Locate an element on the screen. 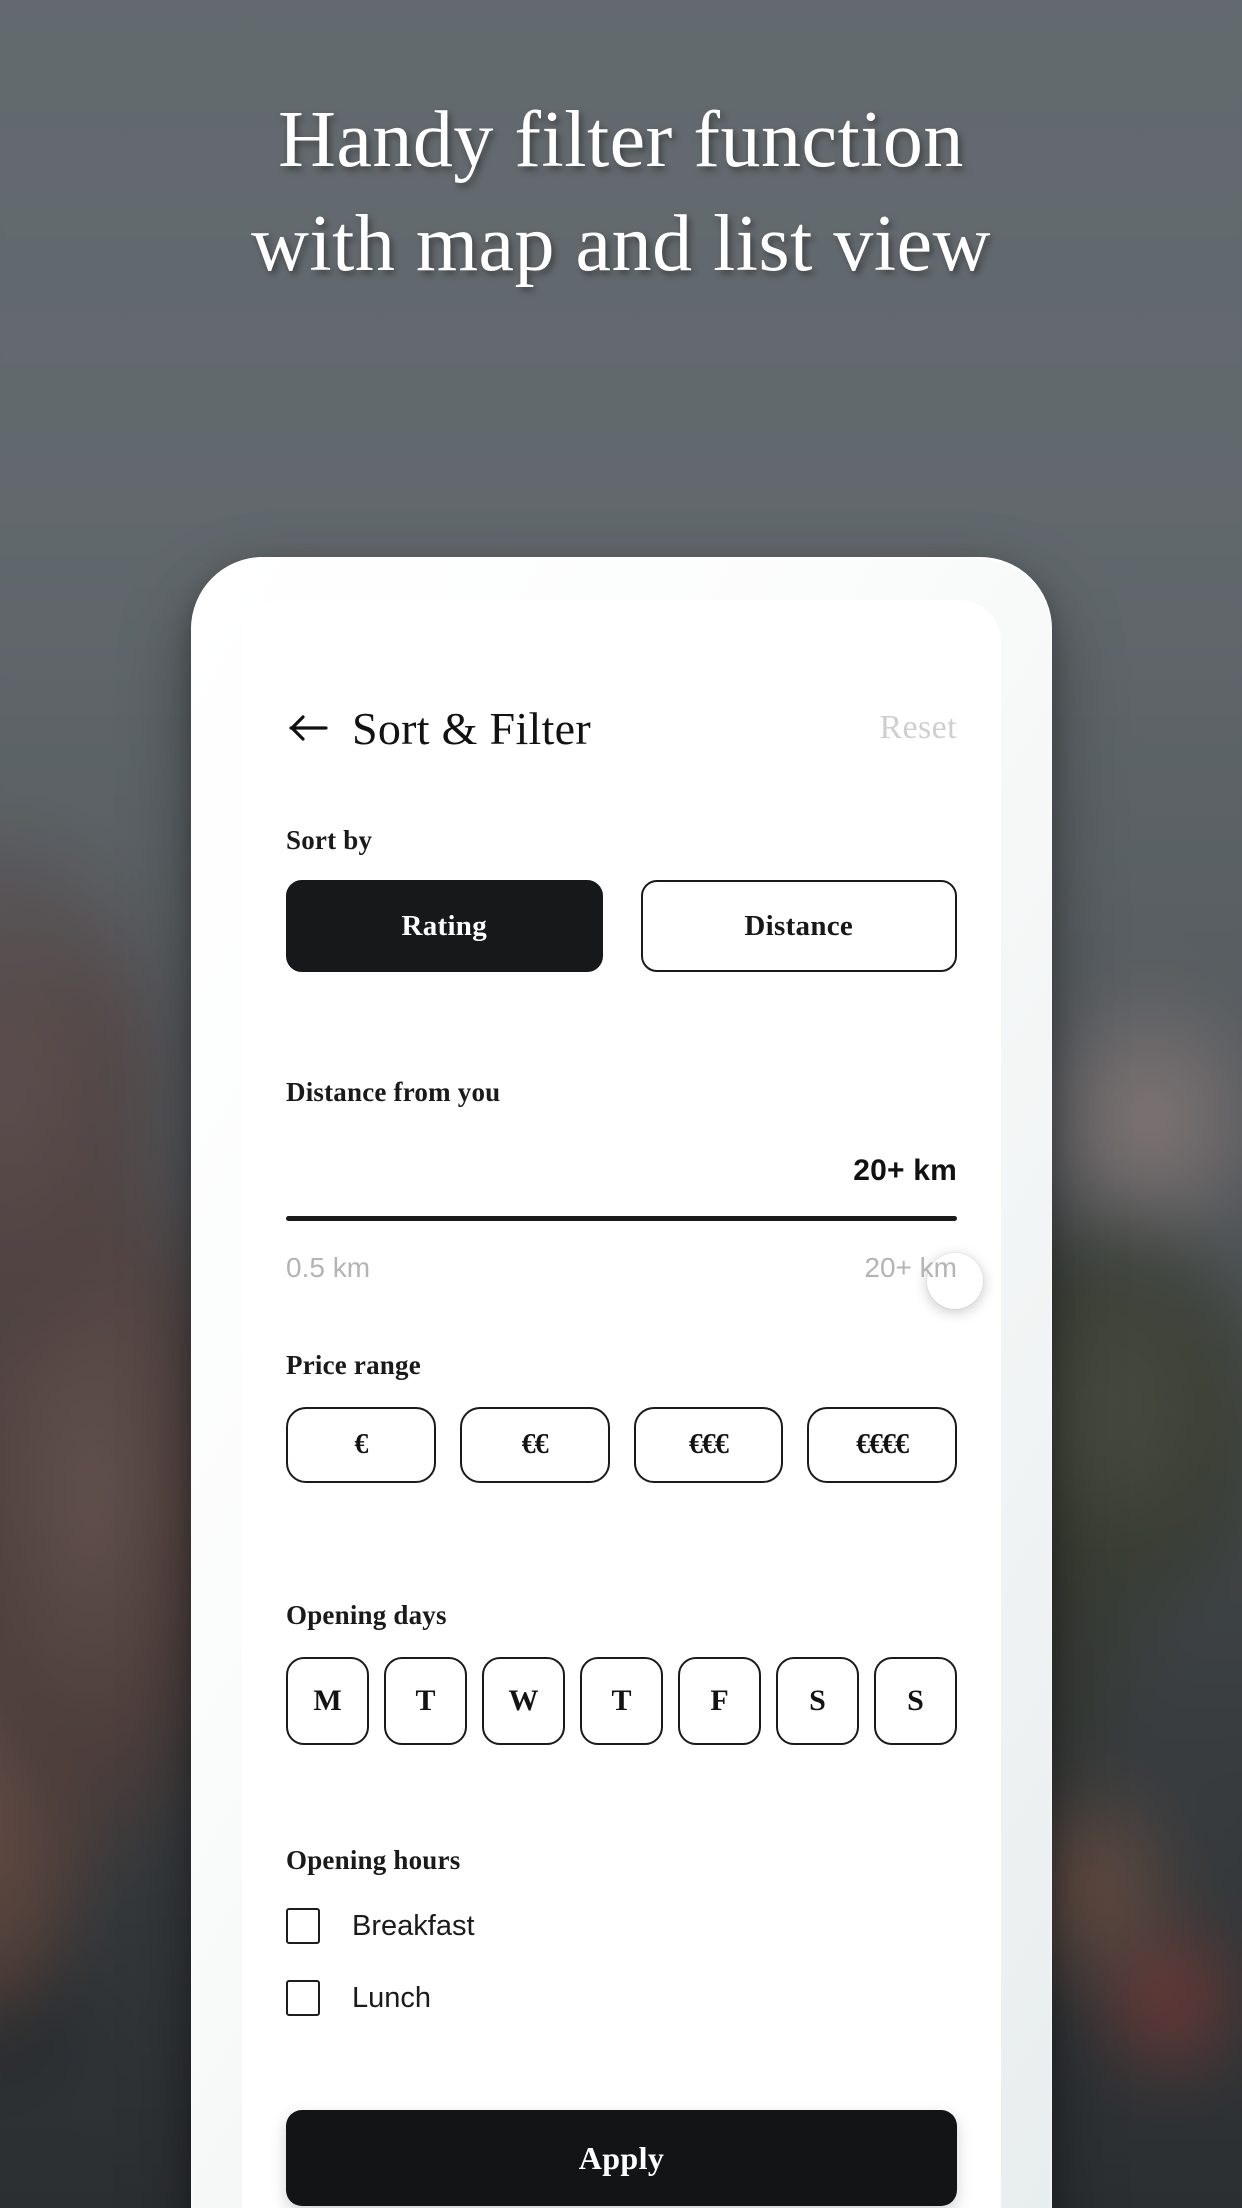  opening-hours-item-lunch: Lunch is located at coordinates (621, 1998).